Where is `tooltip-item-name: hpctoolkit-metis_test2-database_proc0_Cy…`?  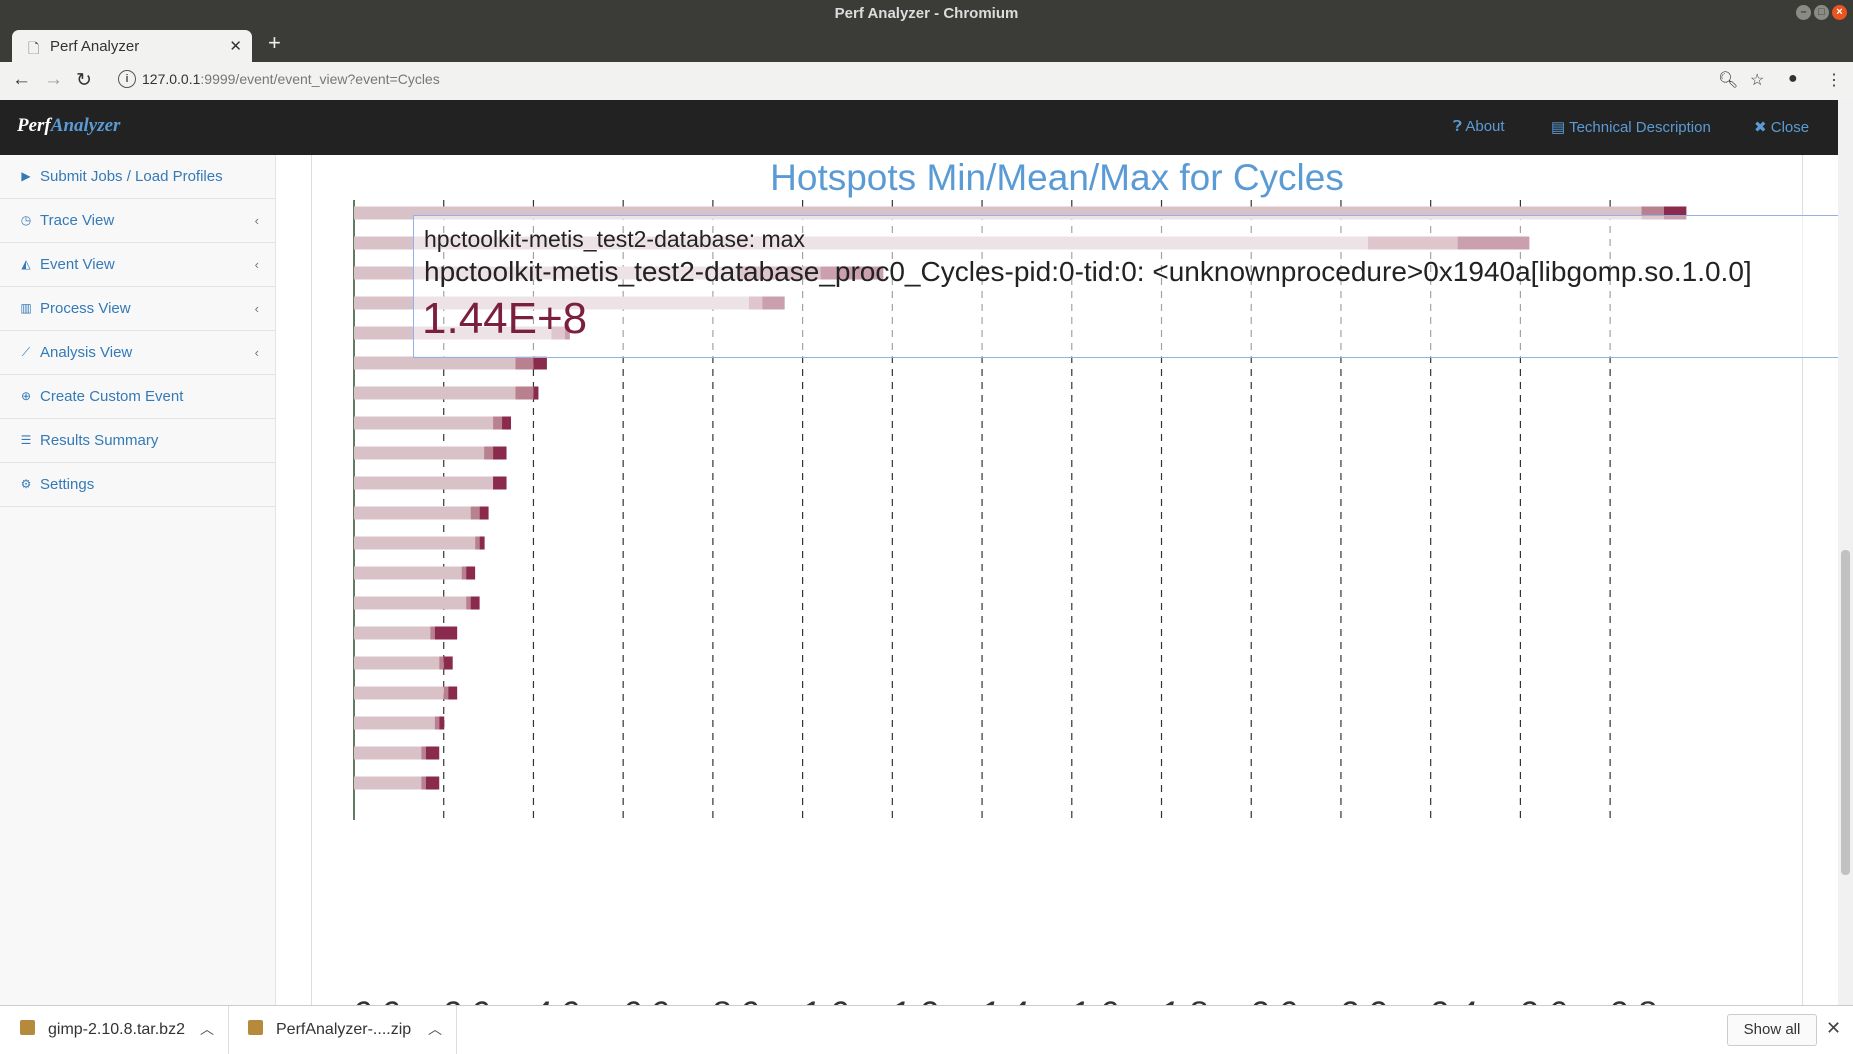 tooltip-item-name: hpctoolkit-metis_test2-database_proc0_Cy… is located at coordinates (1088, 271).